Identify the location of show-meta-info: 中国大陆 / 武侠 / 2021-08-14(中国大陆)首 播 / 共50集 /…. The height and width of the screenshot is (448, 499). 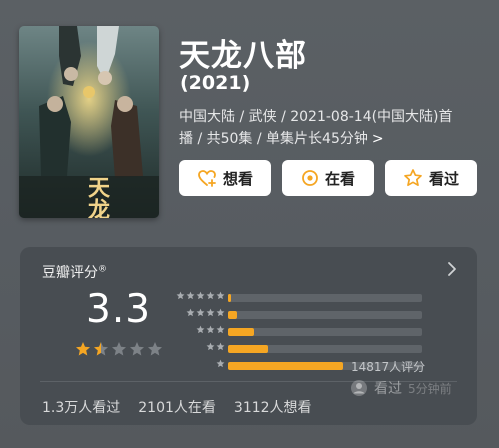
(329, 128).